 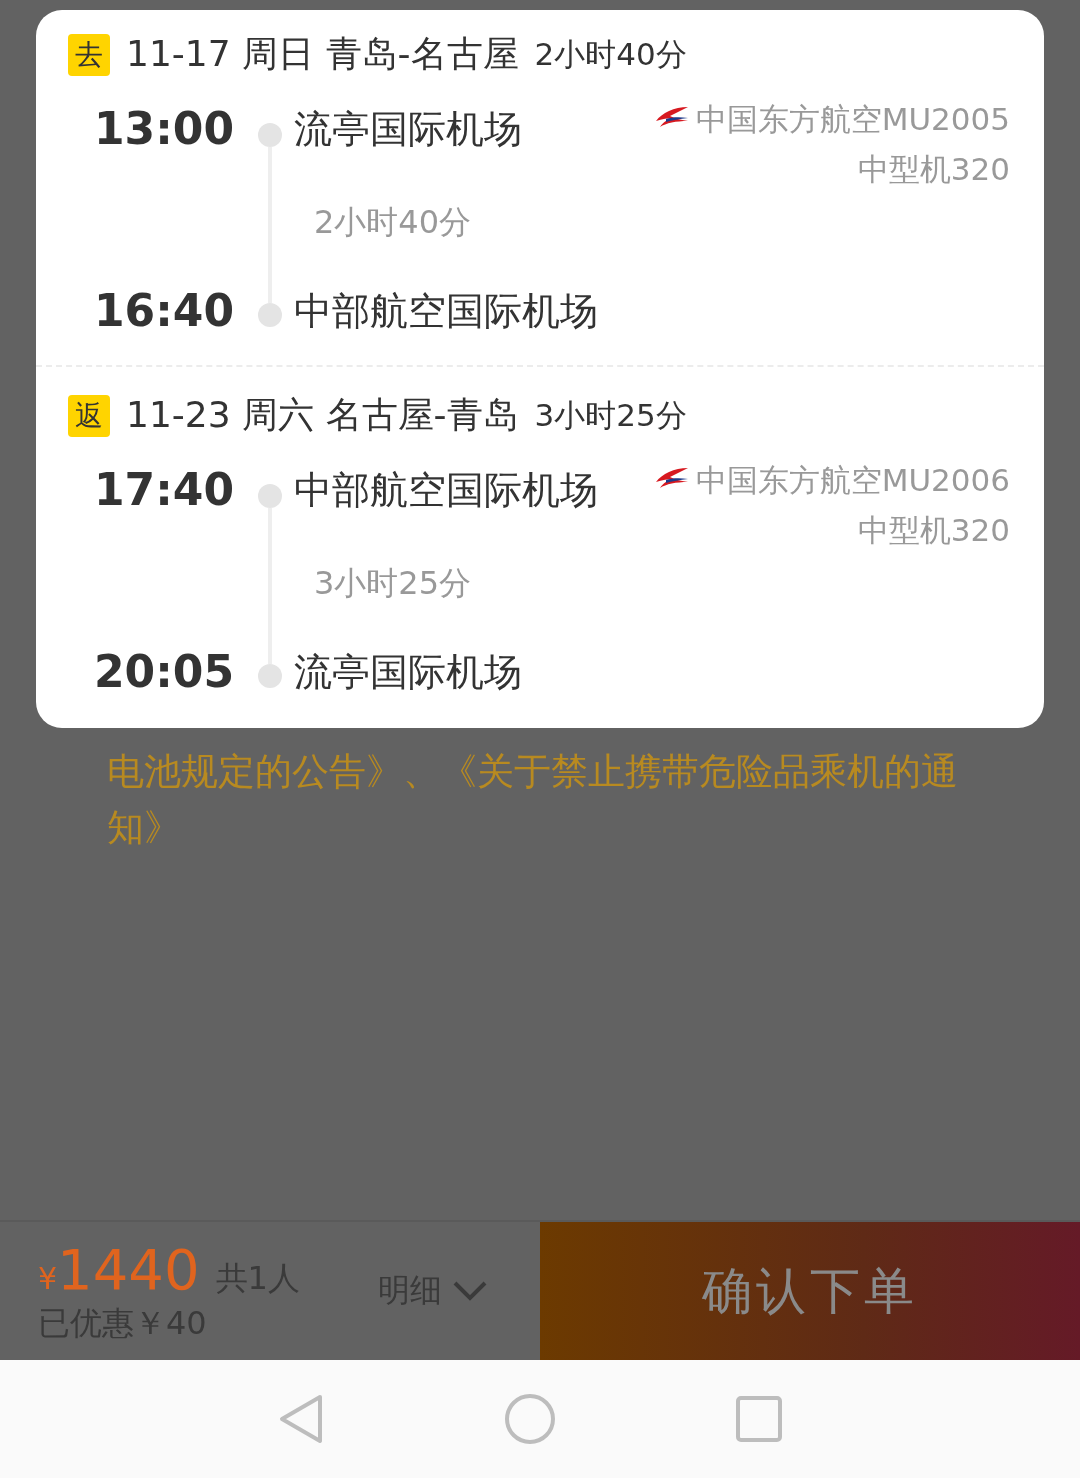 What do you see at coordinates (852, 119) in the screenshot?
I see `airline-flight: 中国东方航空MU2005` at bounding box center [852, 119].